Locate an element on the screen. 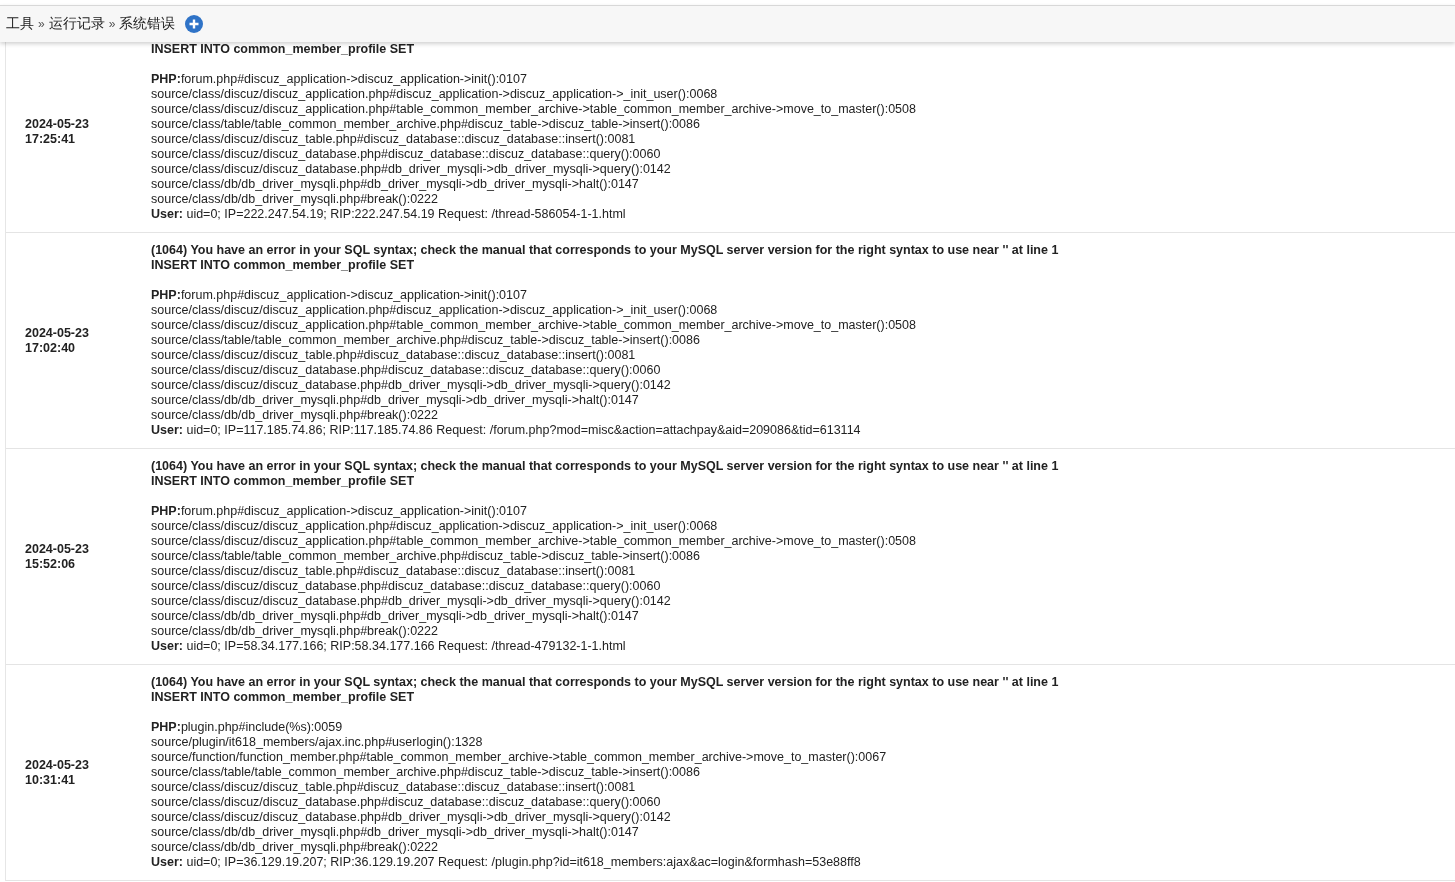 This screenshot has height=882, width=1455. log-time: 17:02:40 is located at coordinates (51, 348).